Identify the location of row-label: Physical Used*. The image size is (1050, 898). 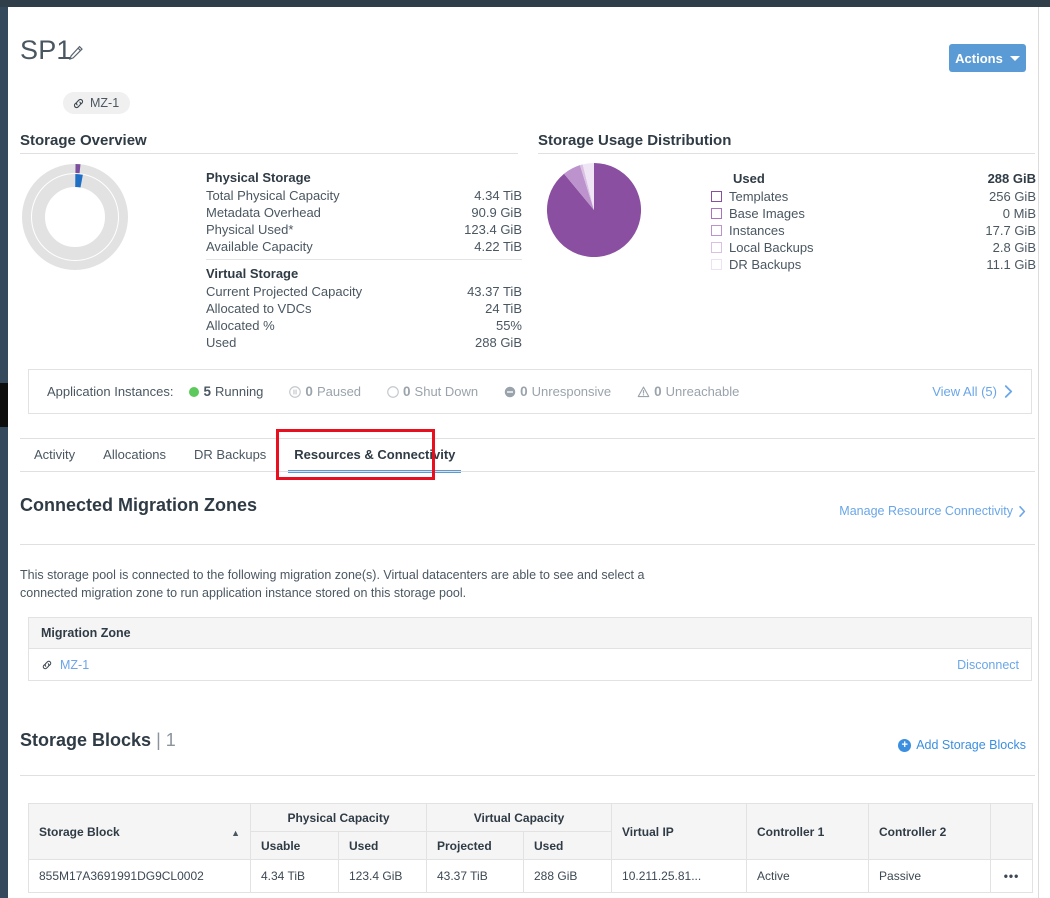
(250, 229).